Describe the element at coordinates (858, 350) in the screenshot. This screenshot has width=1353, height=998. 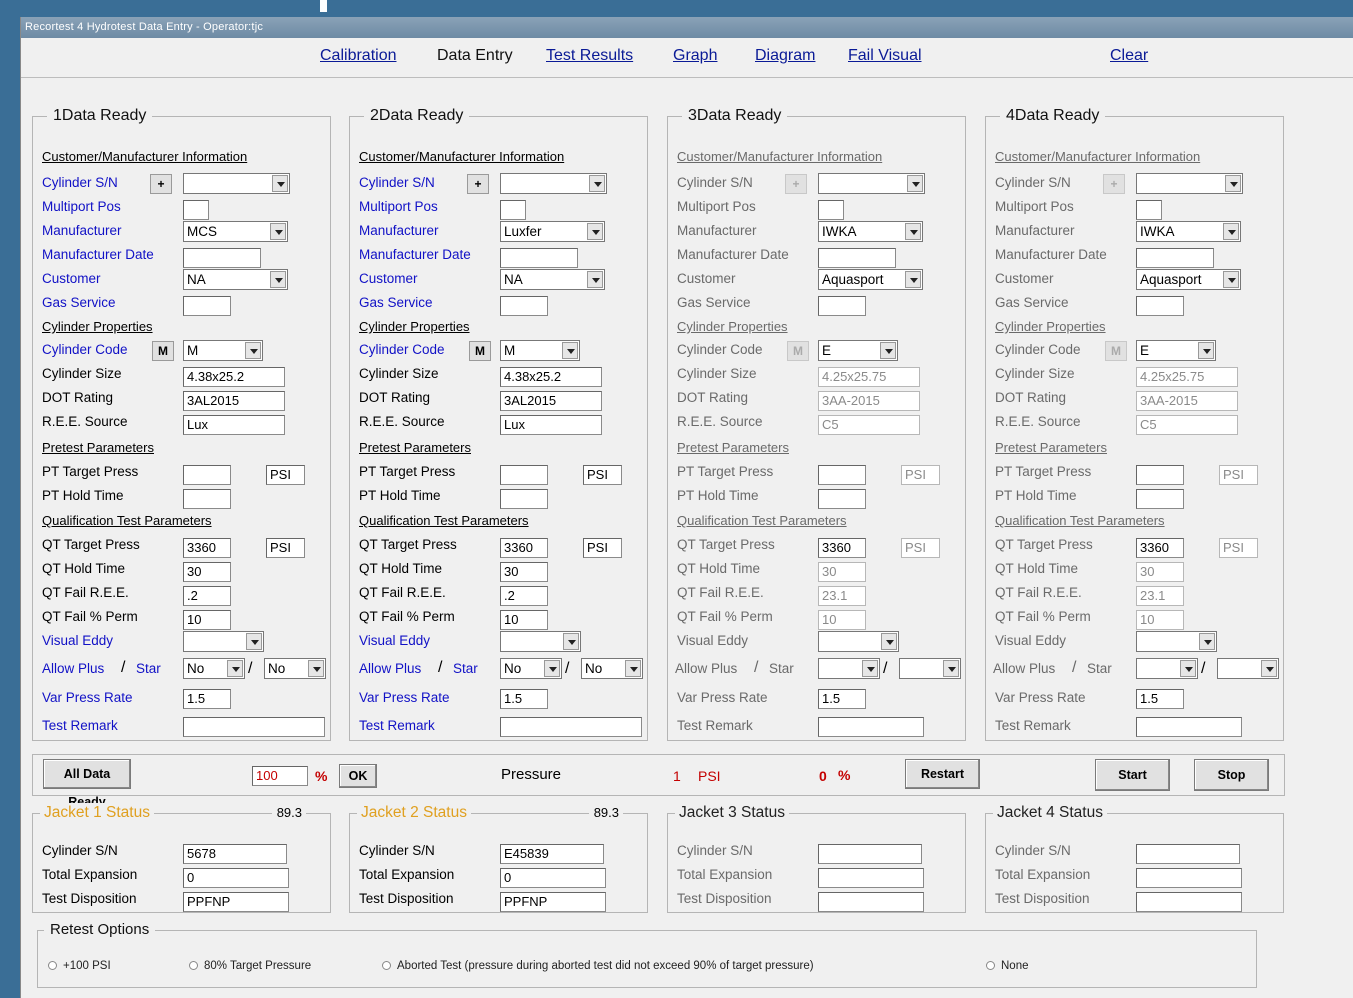
I see `panel3-cylinder_code-dropdown: E` at that location.